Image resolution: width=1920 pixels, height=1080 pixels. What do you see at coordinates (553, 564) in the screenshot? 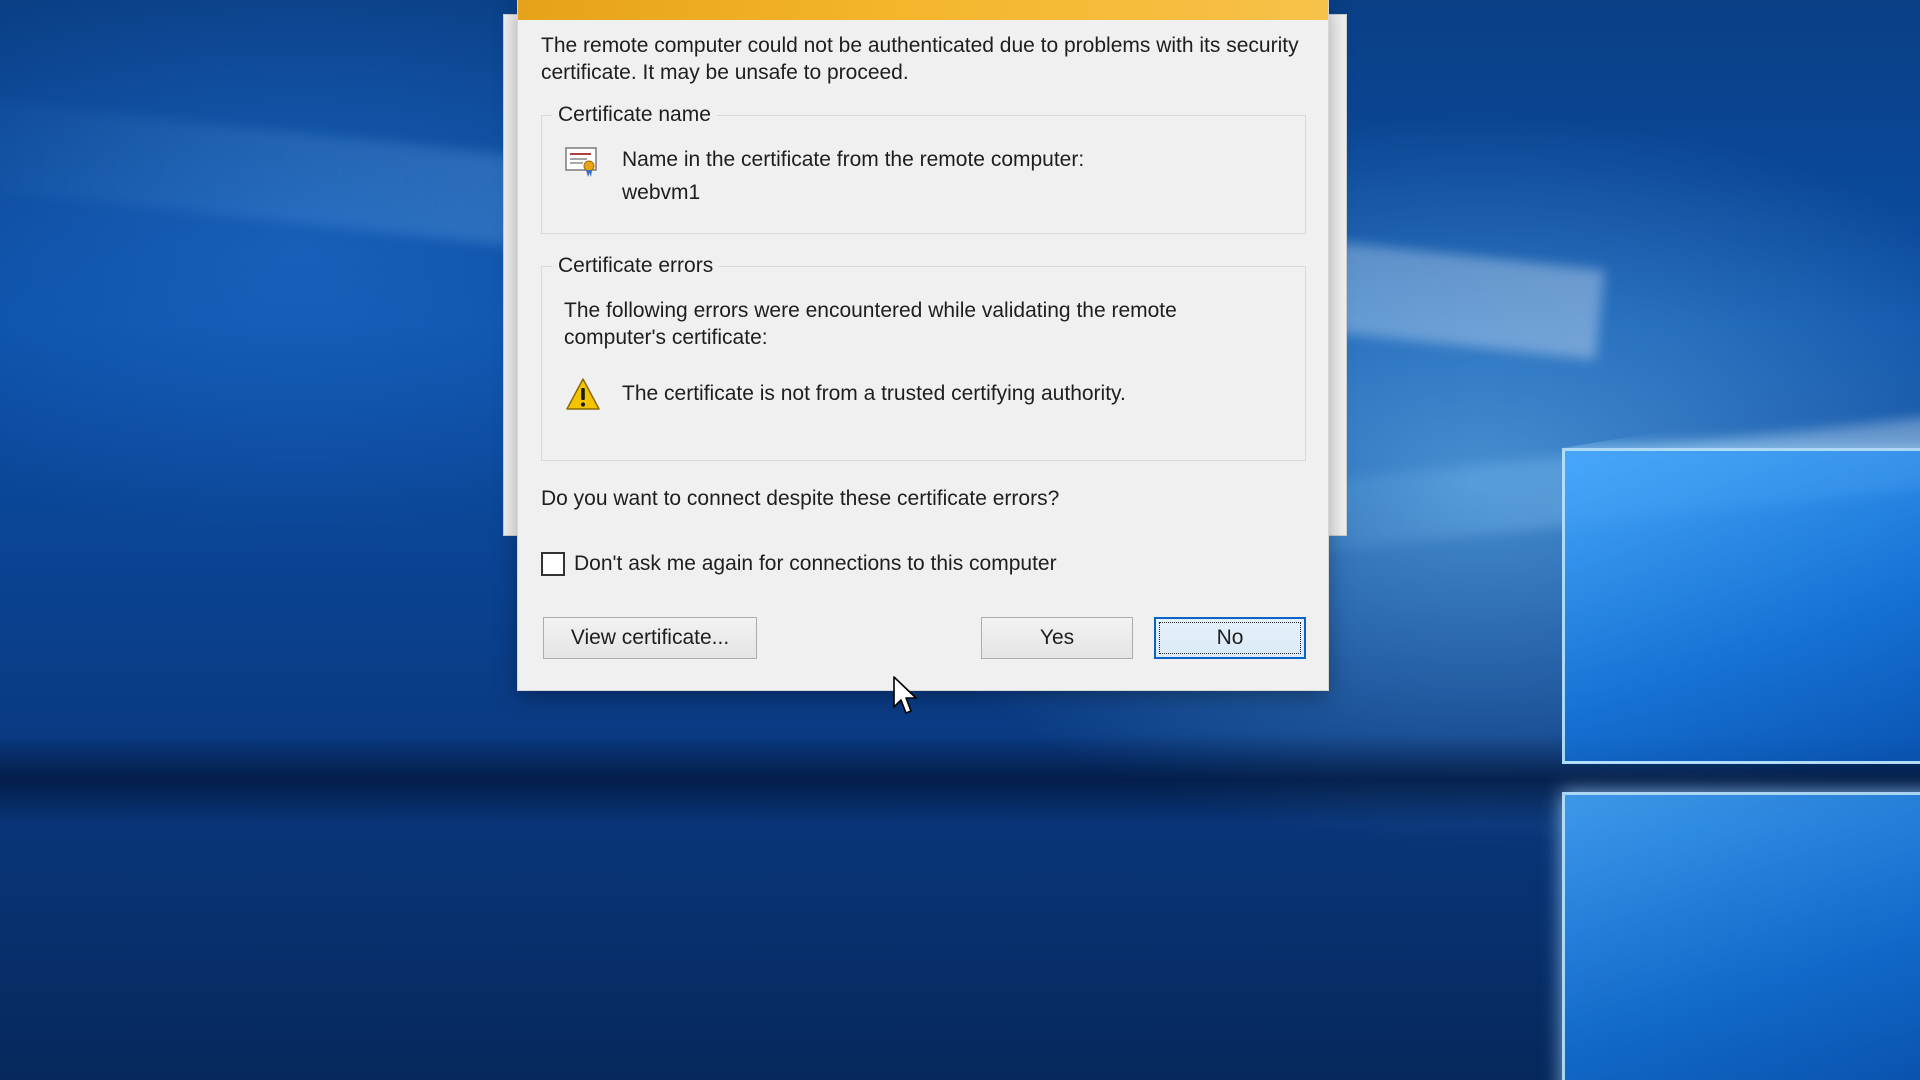
I see `dont-ask-again-checkbox` at bounding box center [553, 564].